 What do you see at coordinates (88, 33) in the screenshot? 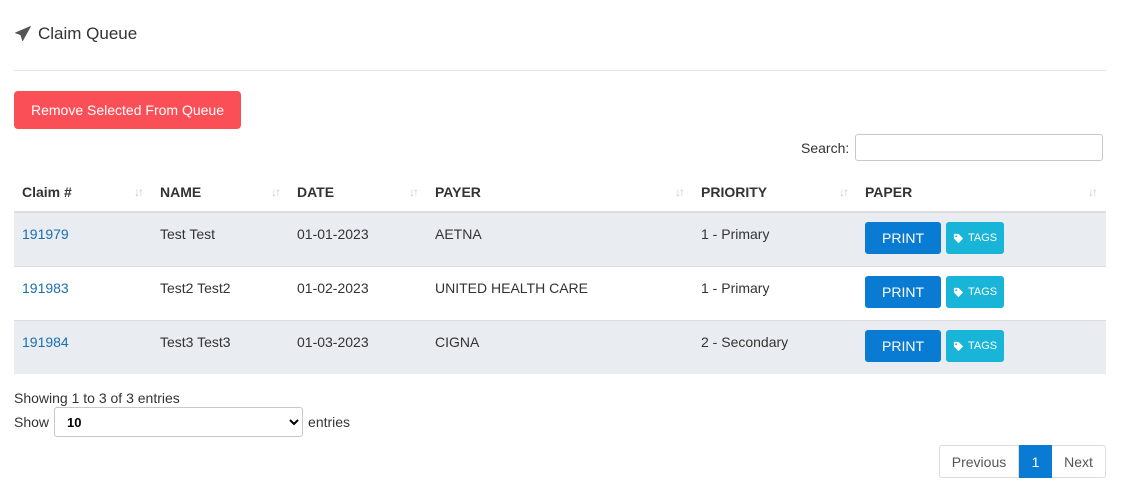
I see `page-title: Claim Queue` at bounding box center [88, 33].